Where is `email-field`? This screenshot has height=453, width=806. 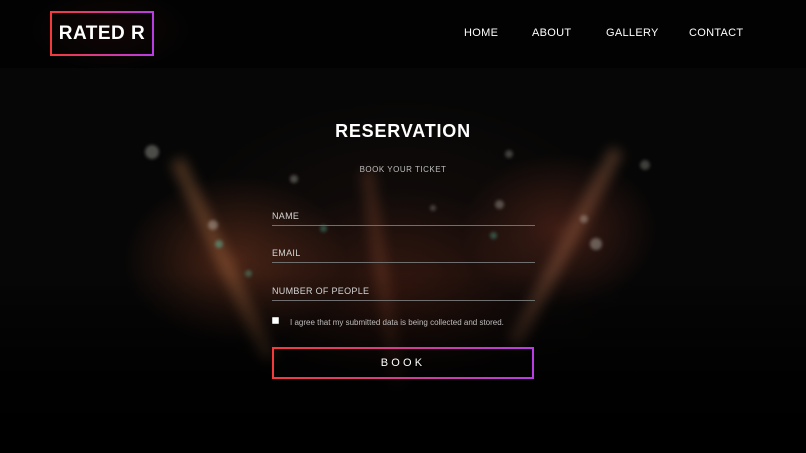
email-field is located at coordinates (403, 253).